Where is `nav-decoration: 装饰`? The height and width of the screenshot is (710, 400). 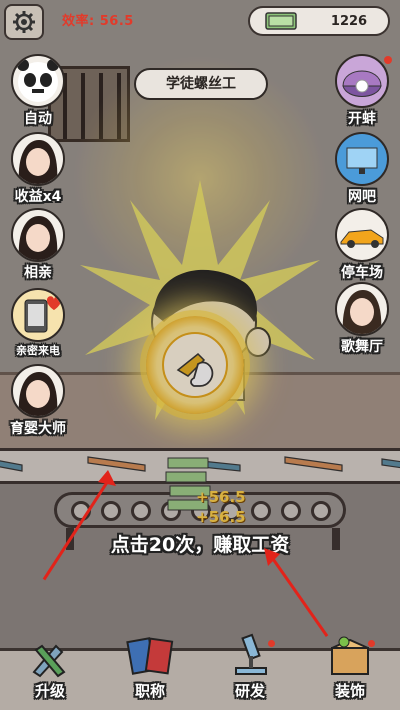
nav-decoration: 装饰 is located at coordinates (350, 671).